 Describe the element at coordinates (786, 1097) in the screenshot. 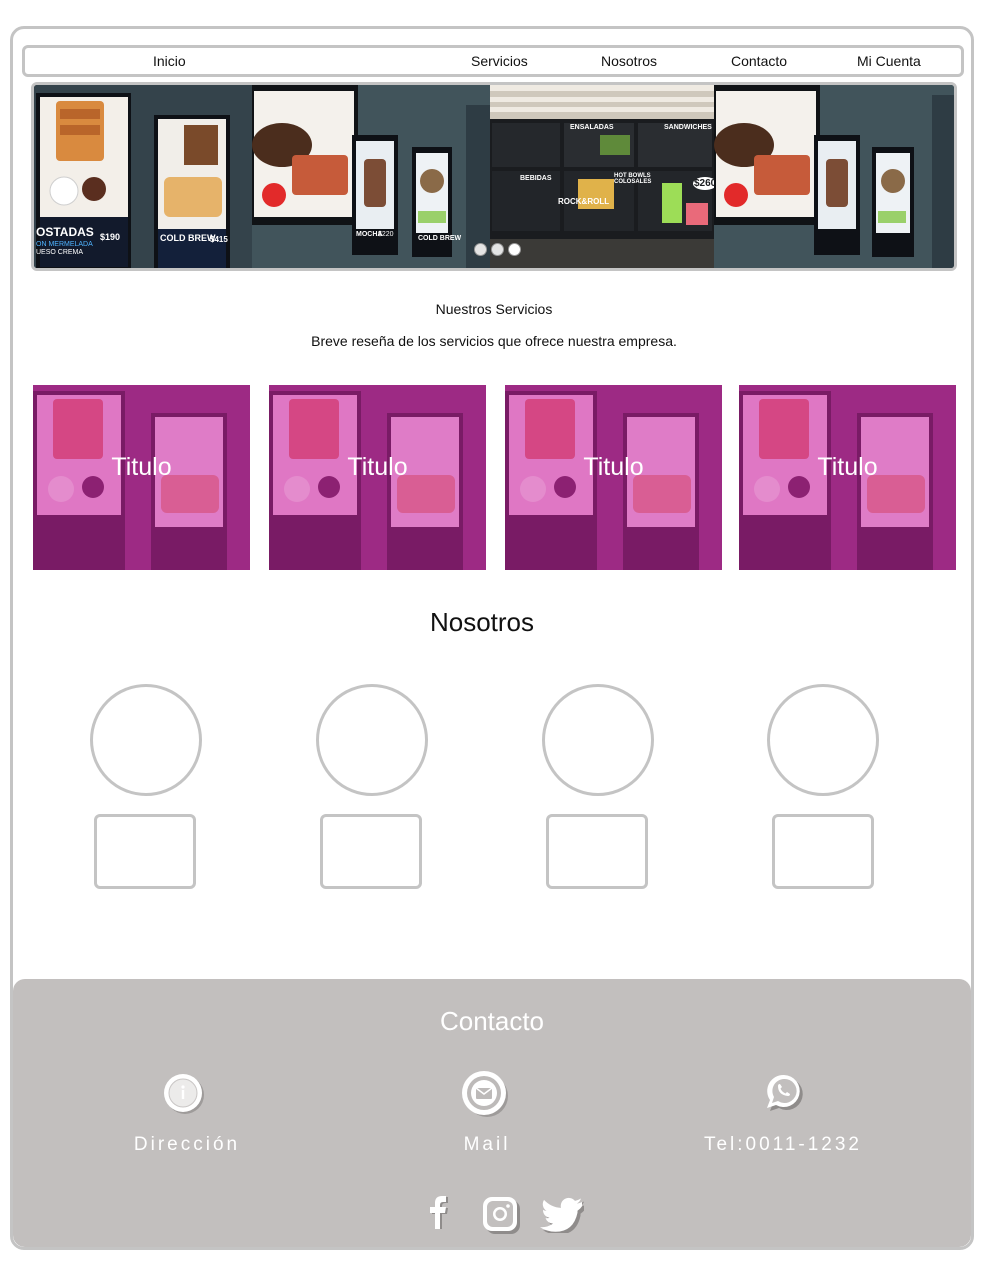

I see `whatsapp-icon` at that location.